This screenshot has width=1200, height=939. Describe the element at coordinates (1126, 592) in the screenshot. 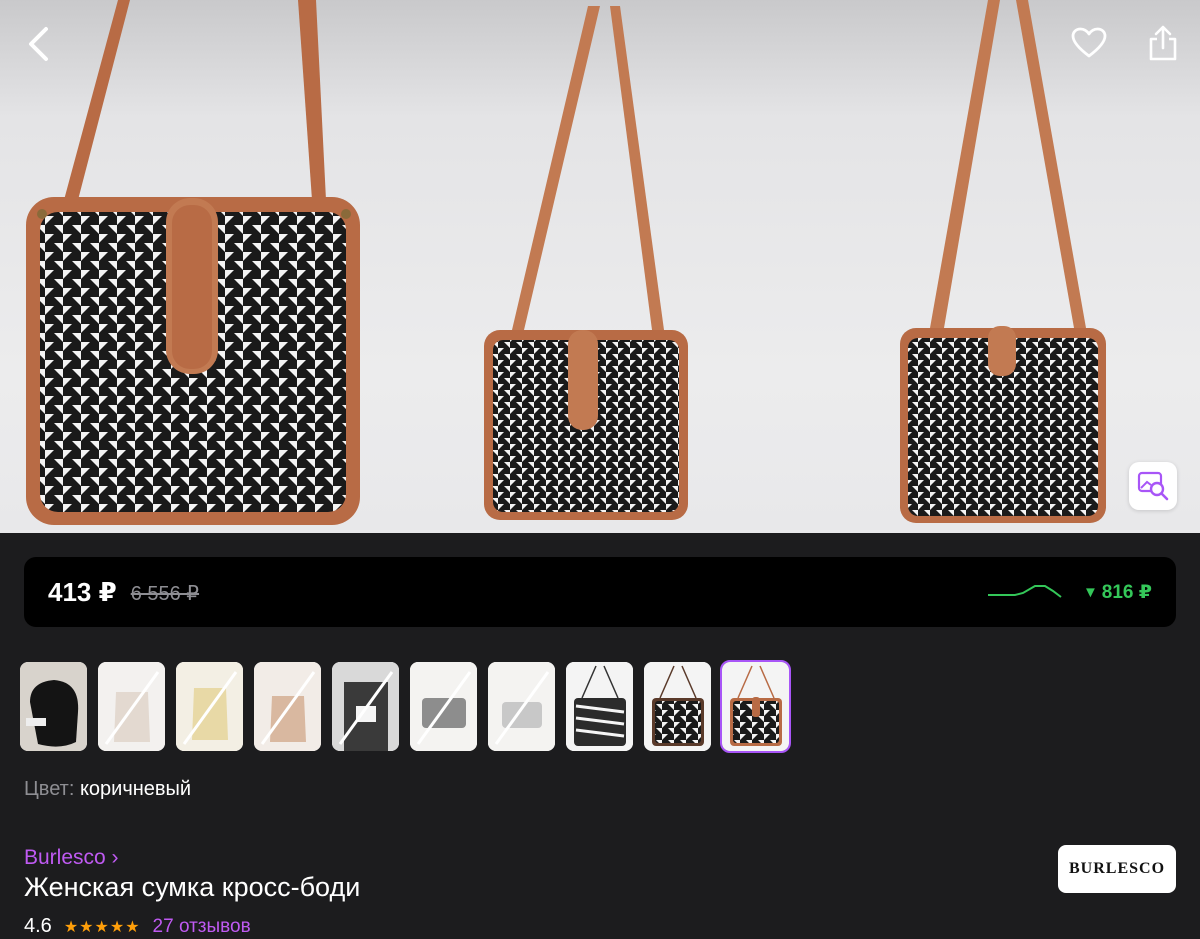

I see `price-drop-value: 816 ₽` at that location.